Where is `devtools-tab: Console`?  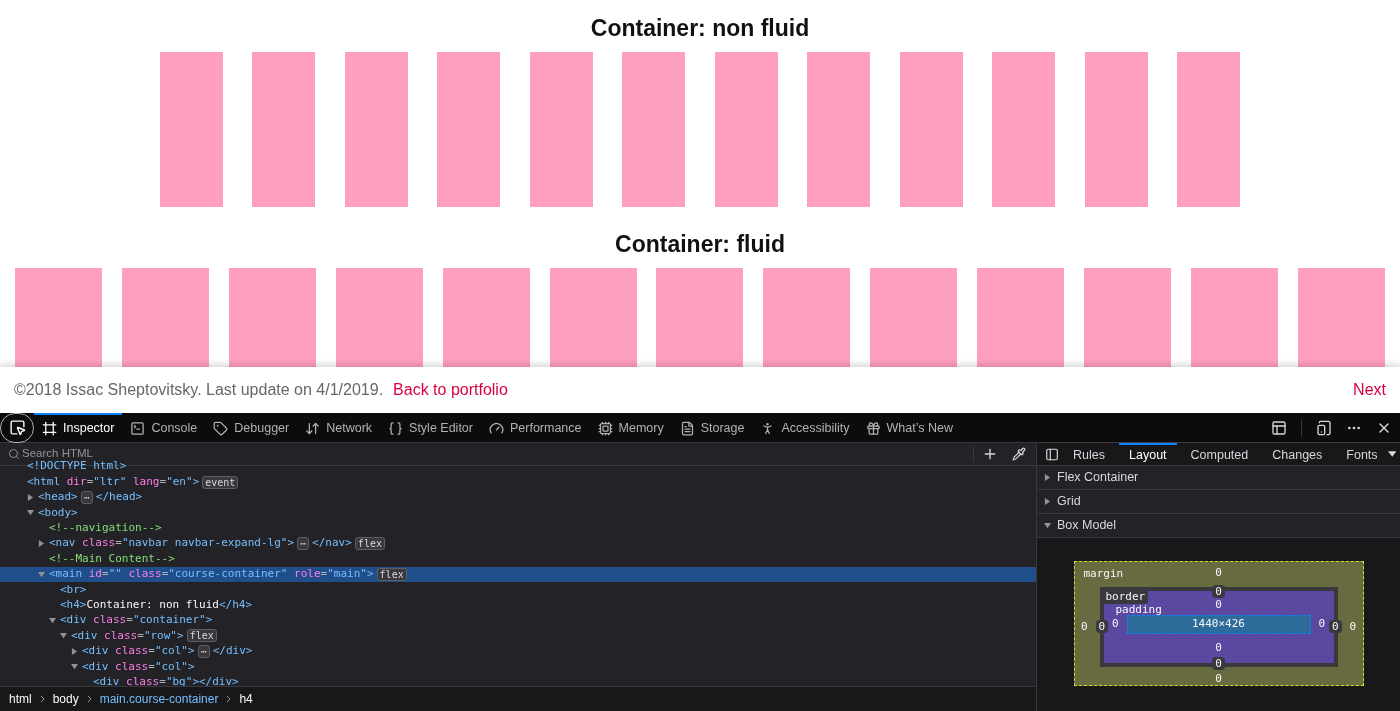 devtools-tab: Console is located at coordinates (164, 427).